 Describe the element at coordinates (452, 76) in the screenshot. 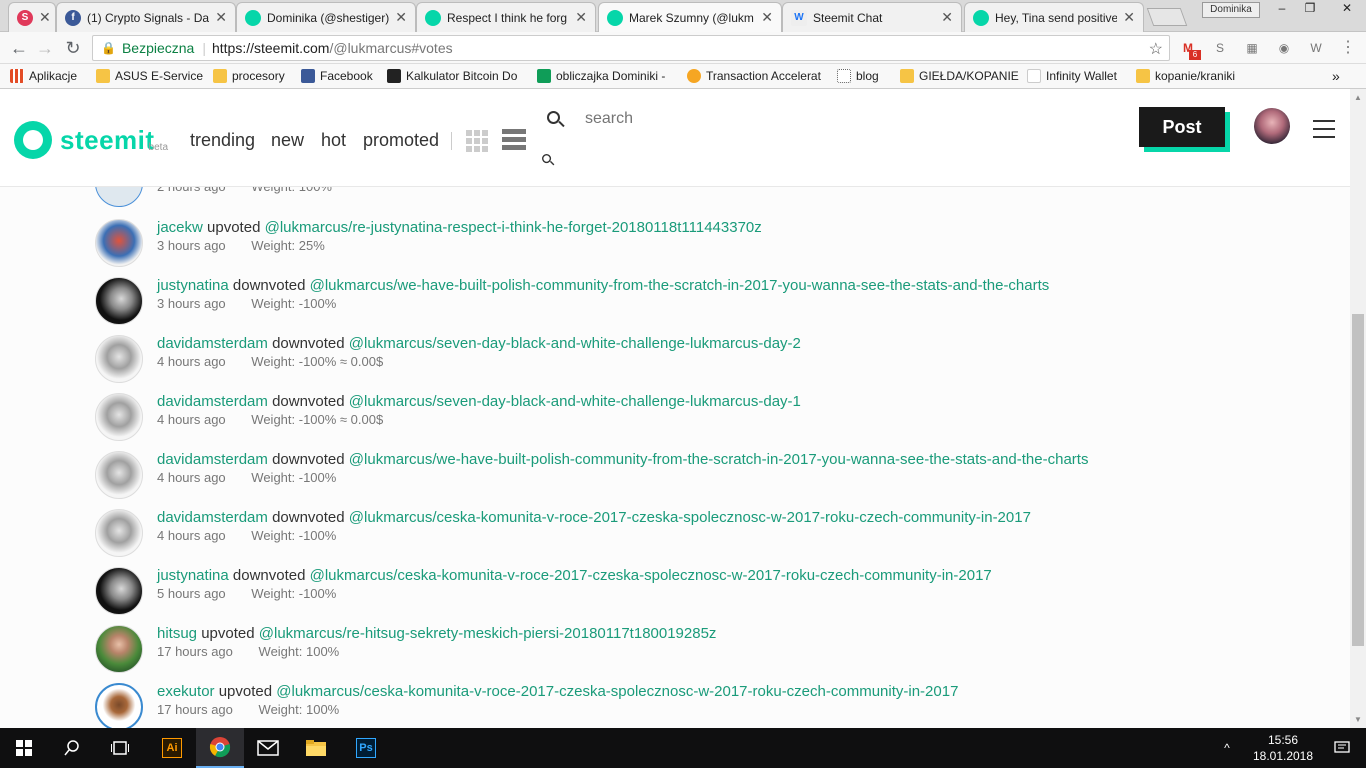

I see `bookmark-kalkulator: Kalkulator Bitcoin Do` at that location.